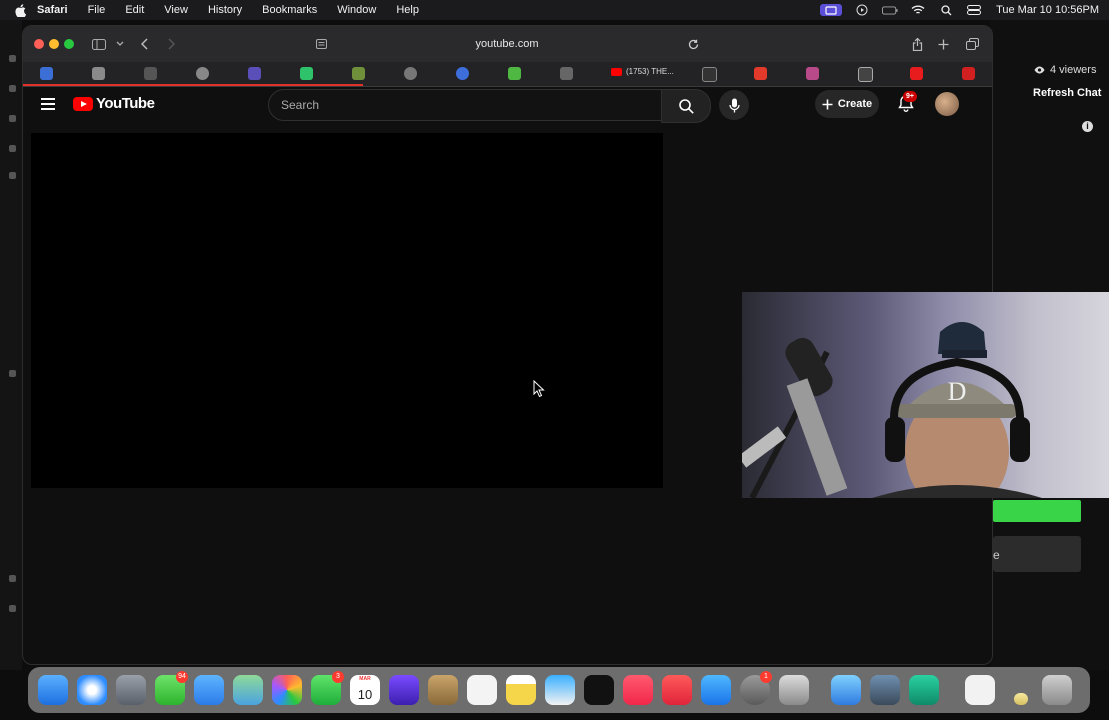 This screenshot has height=720, width=1109. I want to click on webcam-overlay: D, so click(925, 395).